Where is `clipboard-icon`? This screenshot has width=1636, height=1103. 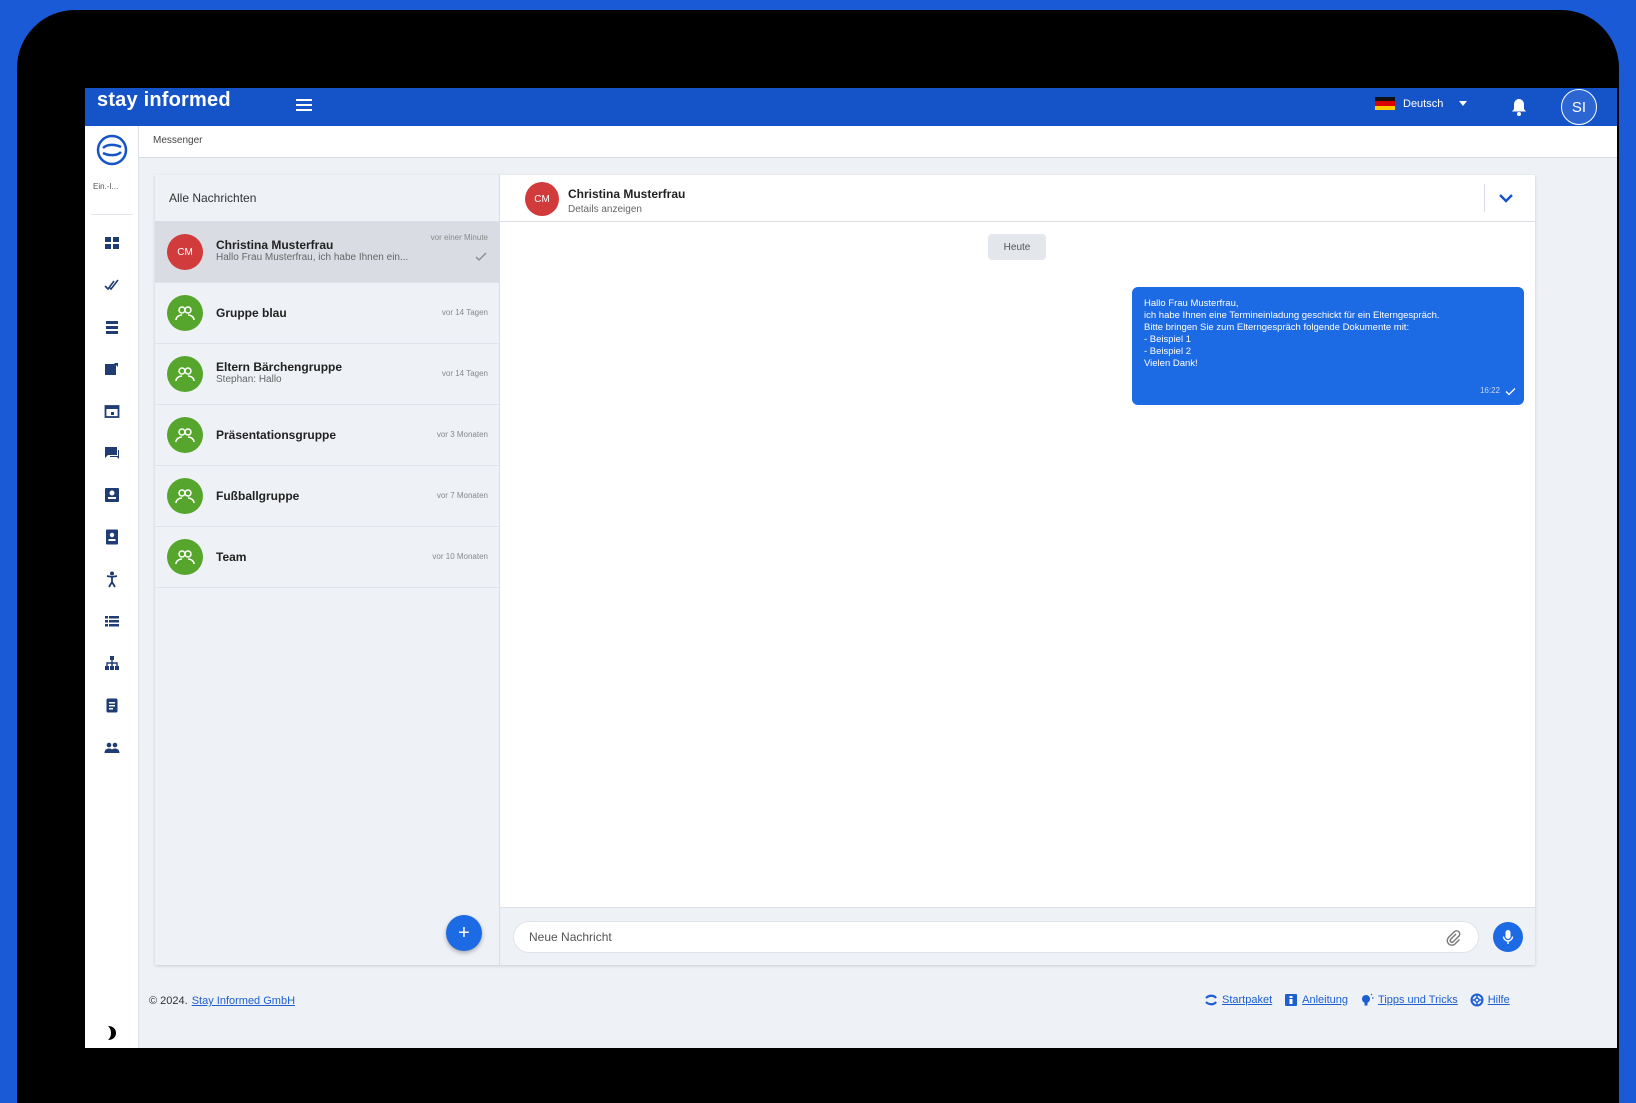 clipboard-icon is located at coordinates (112, 705).